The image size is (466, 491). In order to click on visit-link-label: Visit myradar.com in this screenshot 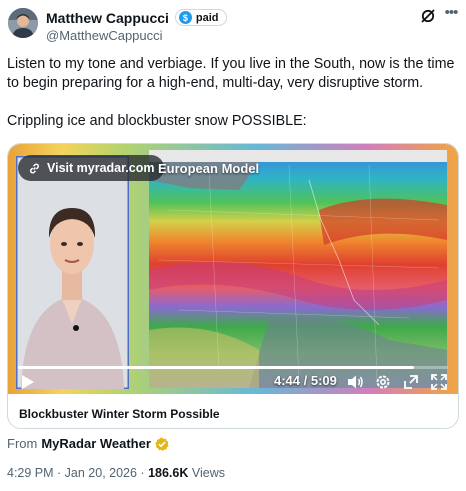, I will do `click(101, 168)`.